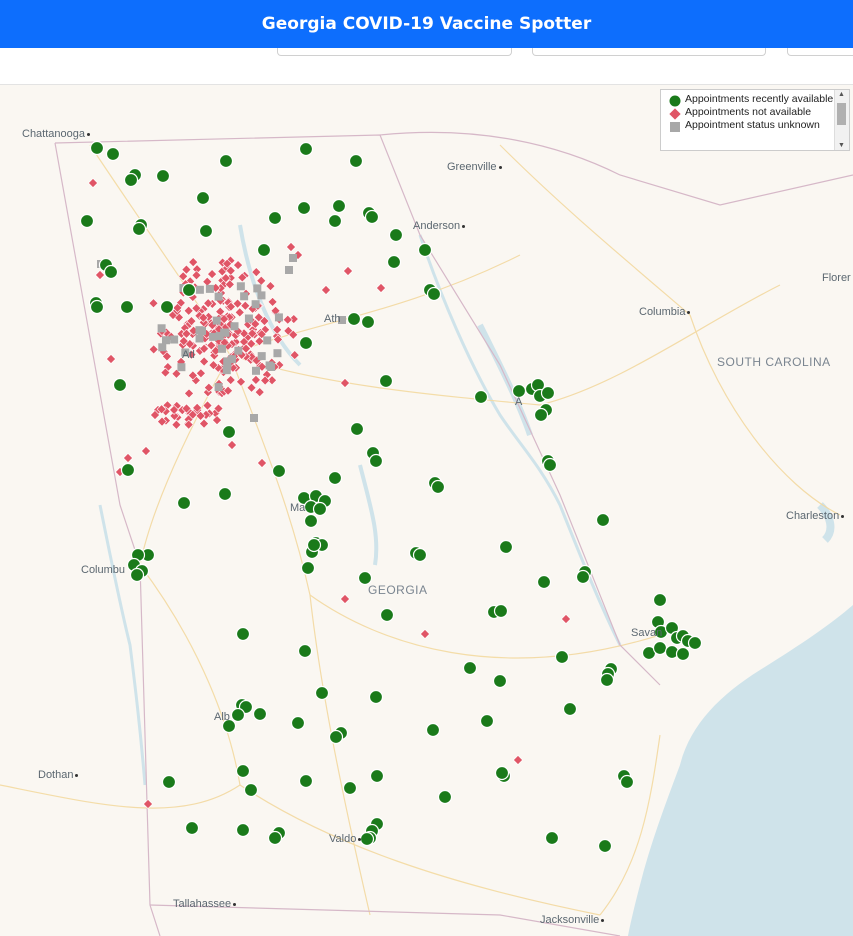 This screenshot has width=853, height=936. Describe the element at coordinates (841, 94) in the screenshot. I see `scroll-up-icon: ▲` at that location.